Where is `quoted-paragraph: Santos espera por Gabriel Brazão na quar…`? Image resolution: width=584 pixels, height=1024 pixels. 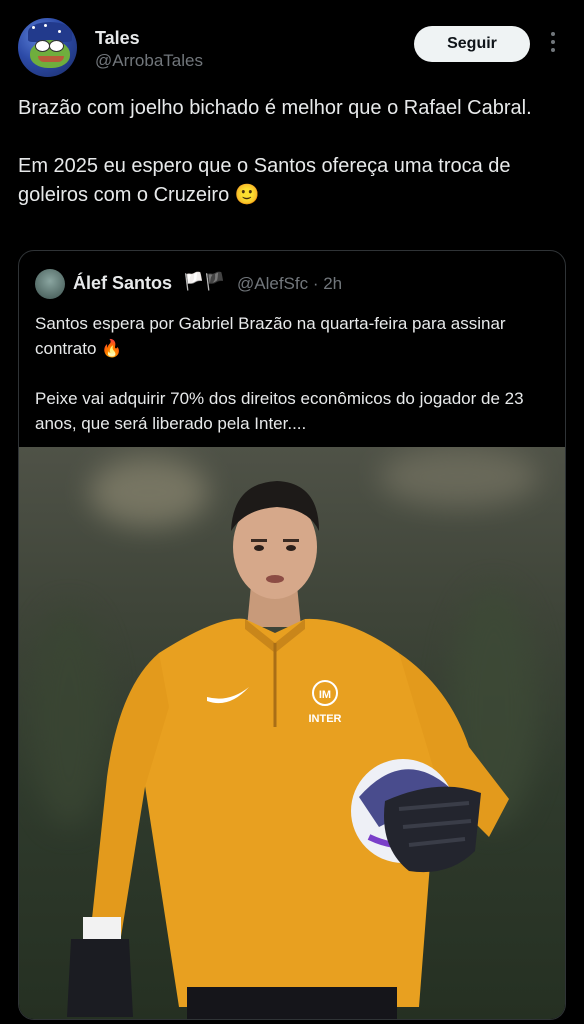 quoted-paragraph: Santos espera por Gabriel Brazão na quar… is located at coordinates (270, 336).